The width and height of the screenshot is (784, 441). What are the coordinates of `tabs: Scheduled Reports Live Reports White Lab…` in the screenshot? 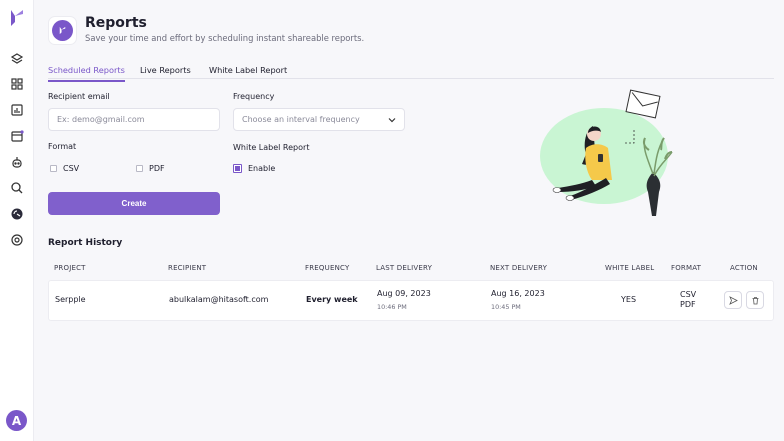 It's located at (411, 70).